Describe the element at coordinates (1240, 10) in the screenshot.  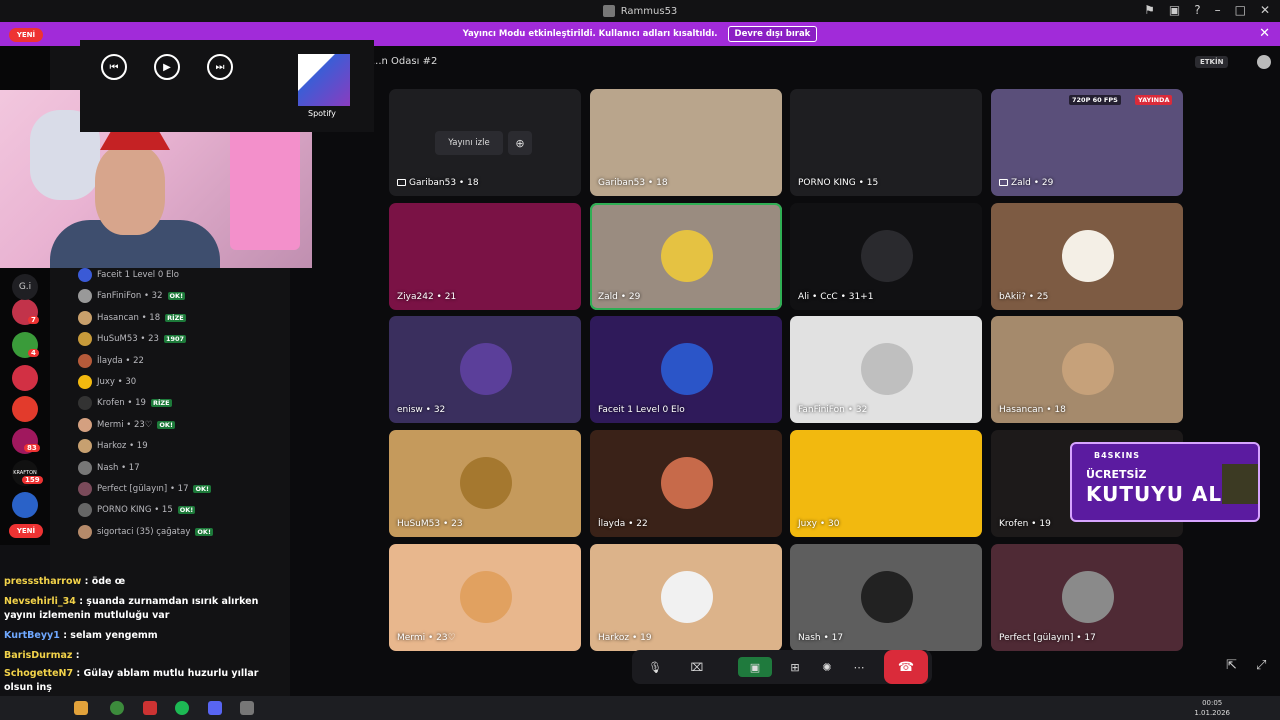
I see `maximize-button: □` at that location.